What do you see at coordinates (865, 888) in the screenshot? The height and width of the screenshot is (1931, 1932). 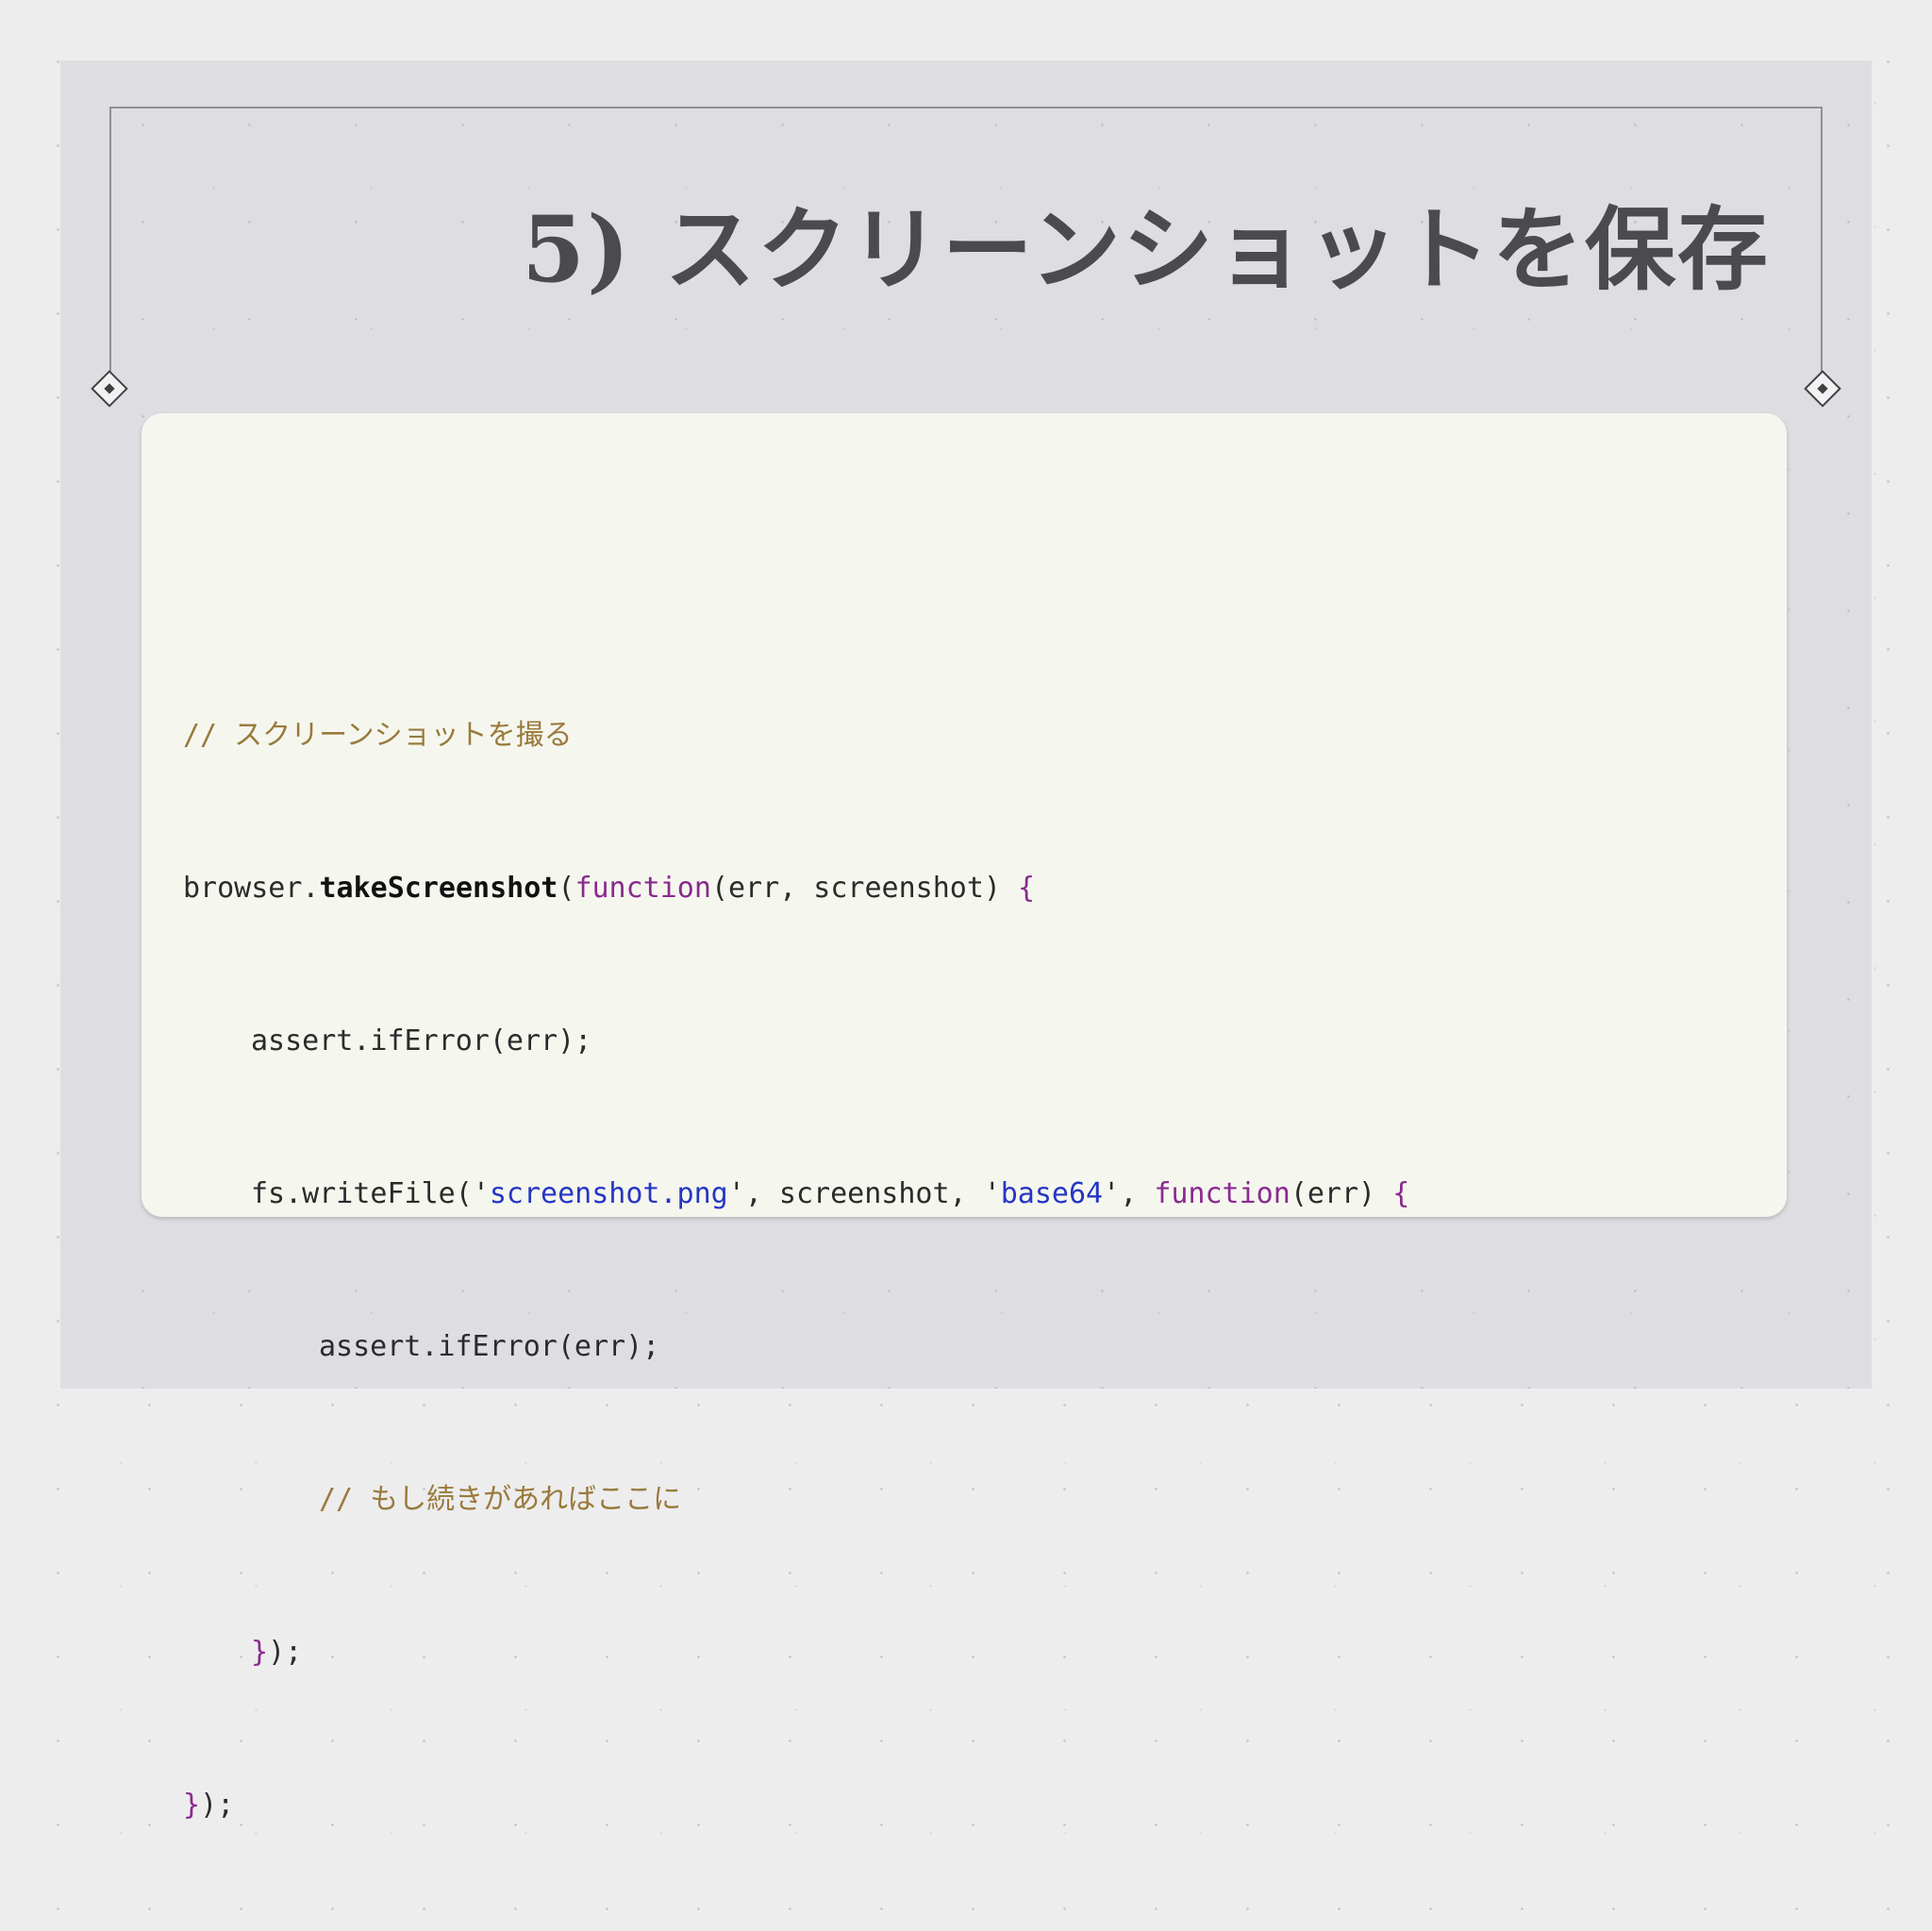 I see `code-token: (err, screenshot)` at bounding box center [865, 888].